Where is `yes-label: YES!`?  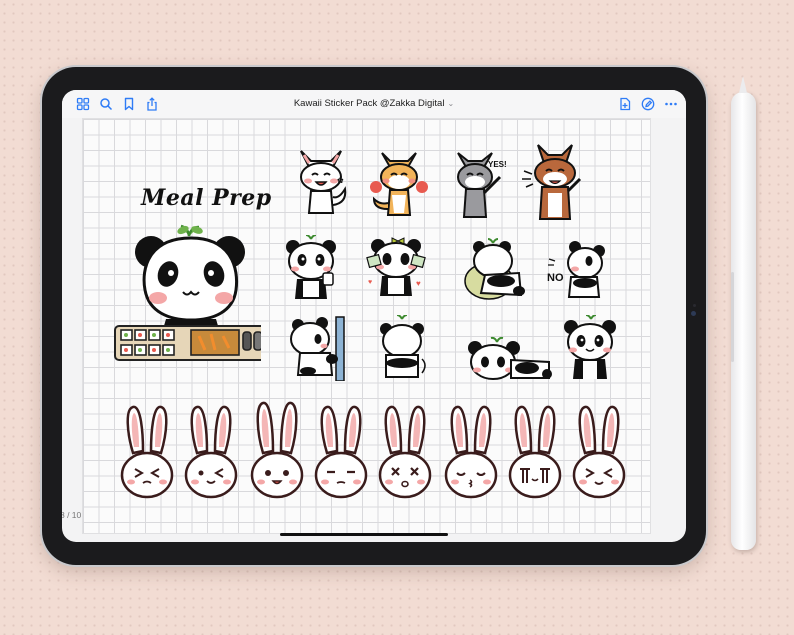 yes-label: YES! is located at coordinates (497, 164).